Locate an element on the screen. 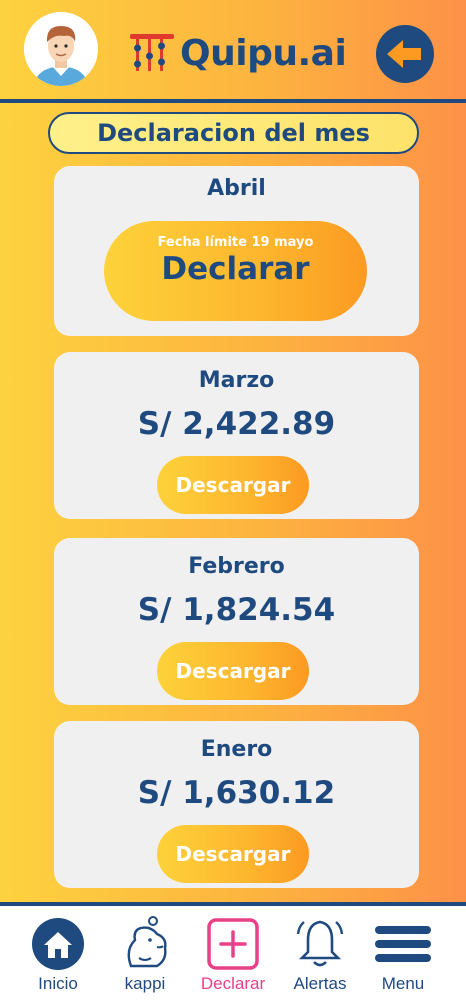  header-divider is located at coordinates (233, 101).